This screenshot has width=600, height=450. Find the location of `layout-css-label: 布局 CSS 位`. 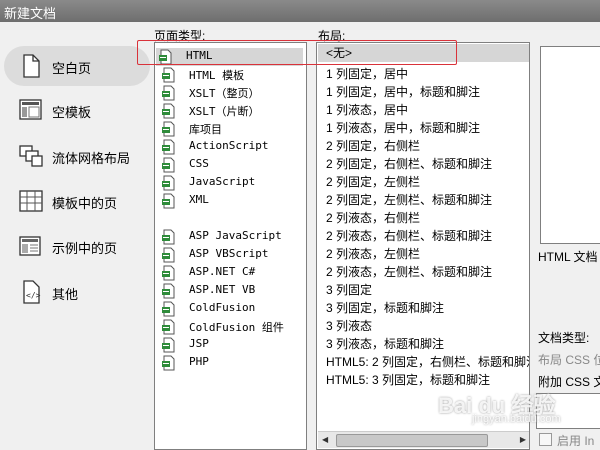

layout-css-label: 布局 CSS 位 is located at coordinates (569, 360).